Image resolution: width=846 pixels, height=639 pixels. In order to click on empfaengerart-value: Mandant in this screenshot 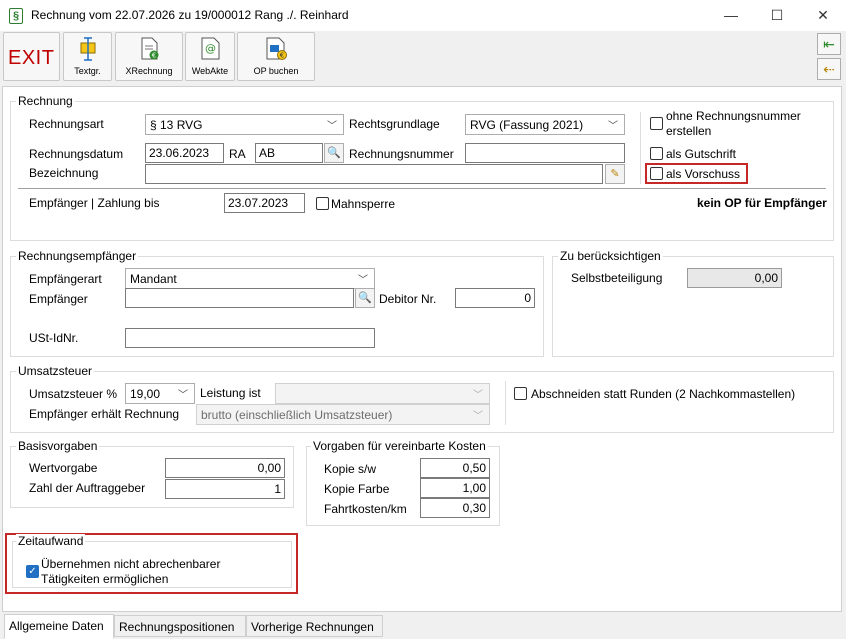, I will do `click(153, 279)`.